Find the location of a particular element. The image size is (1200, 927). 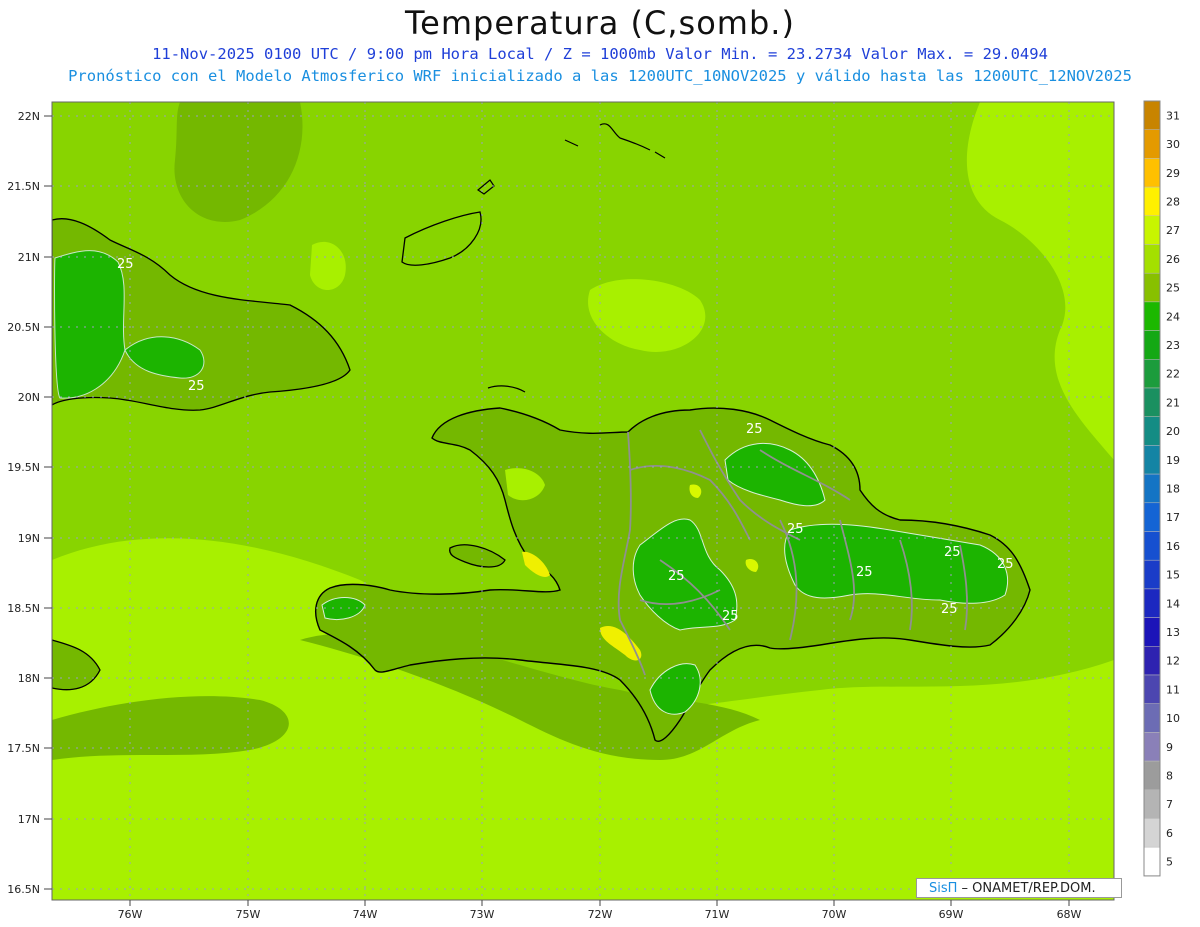

colorbar-label: 19 is located at coordinates (1173, 460).